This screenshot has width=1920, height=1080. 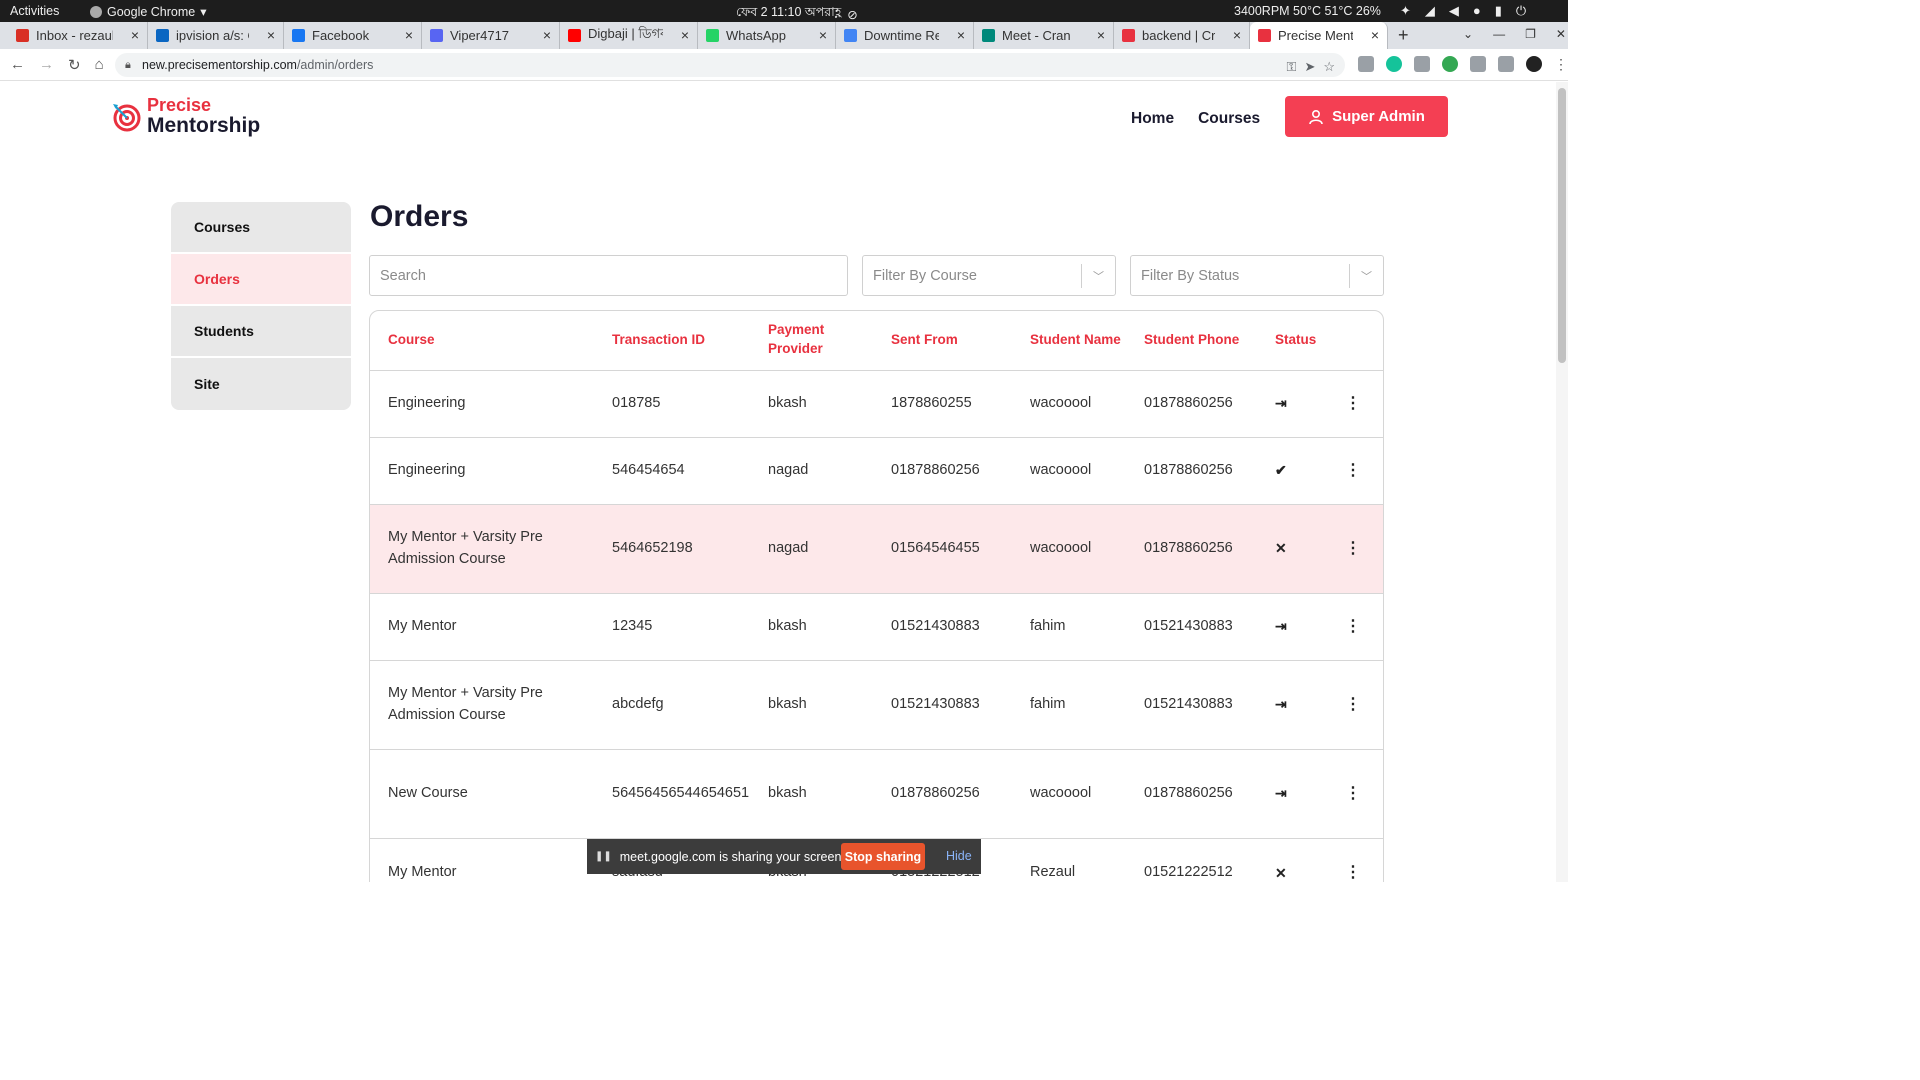 What do you see at coordinates (1281, 470) in the screenshot?
I see `check-icon: ✔` at bounding box center [1281, 470].